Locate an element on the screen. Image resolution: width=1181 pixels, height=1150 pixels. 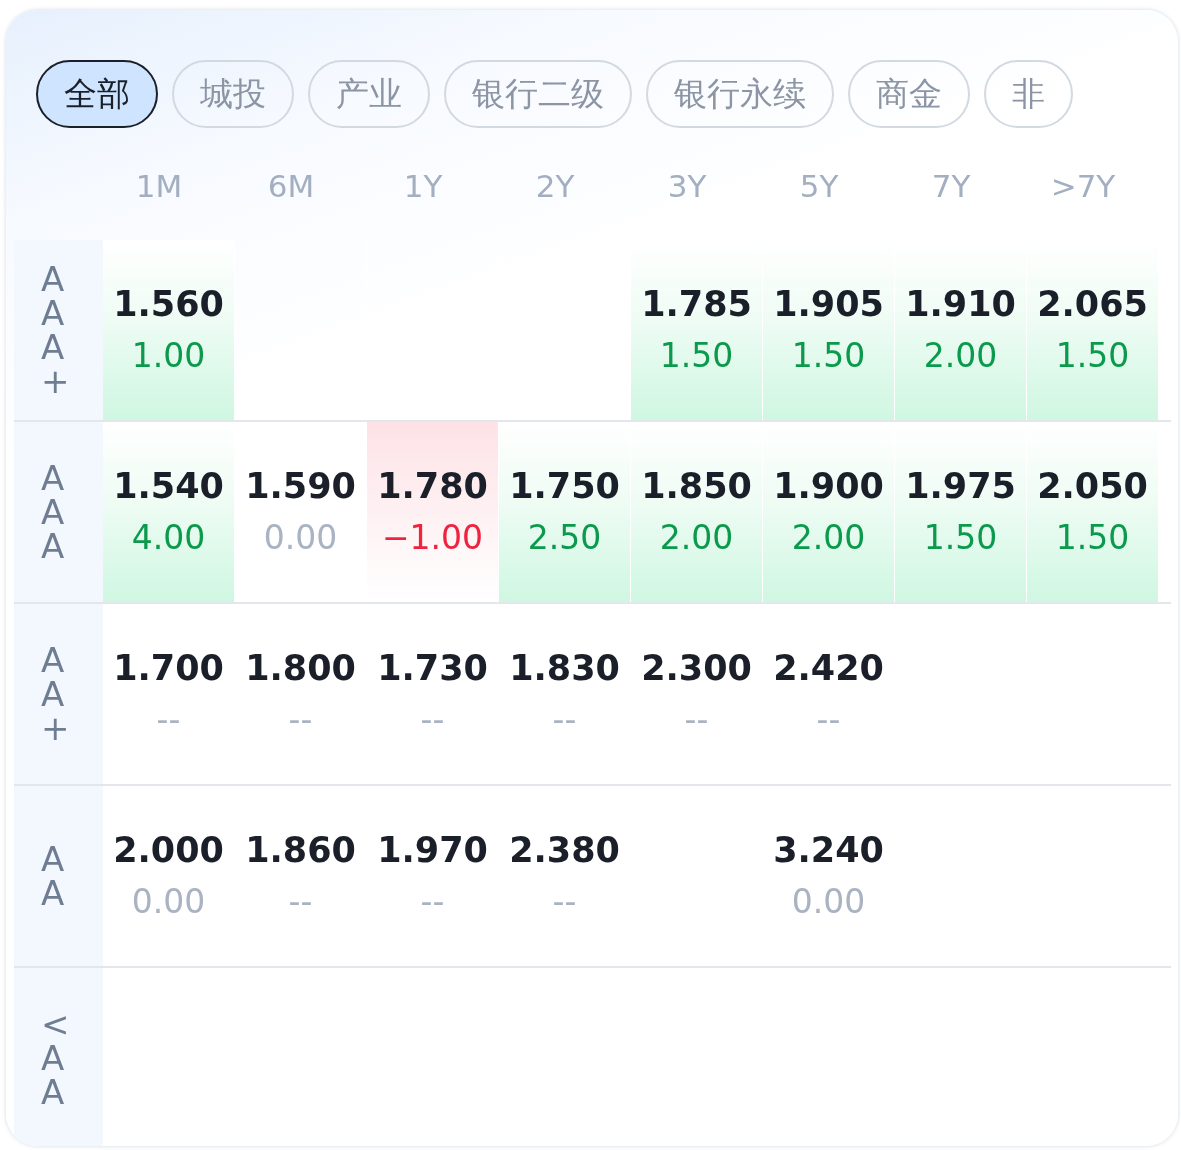
yield-value: 2.380 is located at coordinates (564, 850).